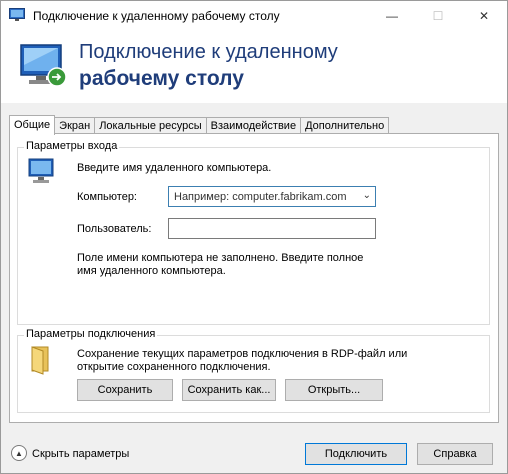  Describe the element at coordinates (125, 390) in the screenshot. I see `save-button: Сохранить` at that location.